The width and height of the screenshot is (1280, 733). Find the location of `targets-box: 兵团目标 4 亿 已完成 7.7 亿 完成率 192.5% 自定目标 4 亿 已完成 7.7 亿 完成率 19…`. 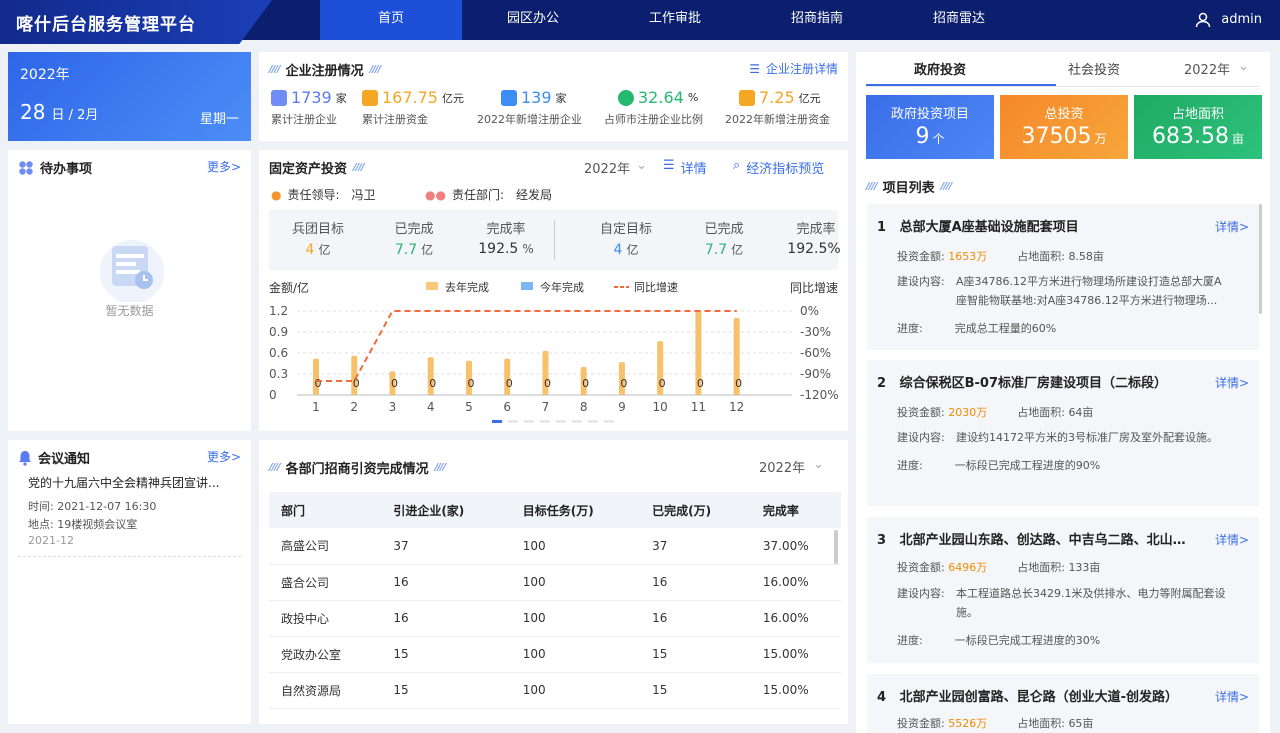

targets-box: 兵团目标 4 亿 已完成 7.7 亿 完成率 192.5% 自定目标 4 亿 已完成 7.7 亿 完成率 19… is located at coordinates (555, 240).